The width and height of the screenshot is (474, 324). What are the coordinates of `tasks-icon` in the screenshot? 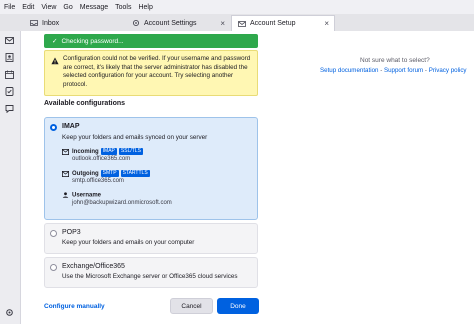 It's located at (9, 91).